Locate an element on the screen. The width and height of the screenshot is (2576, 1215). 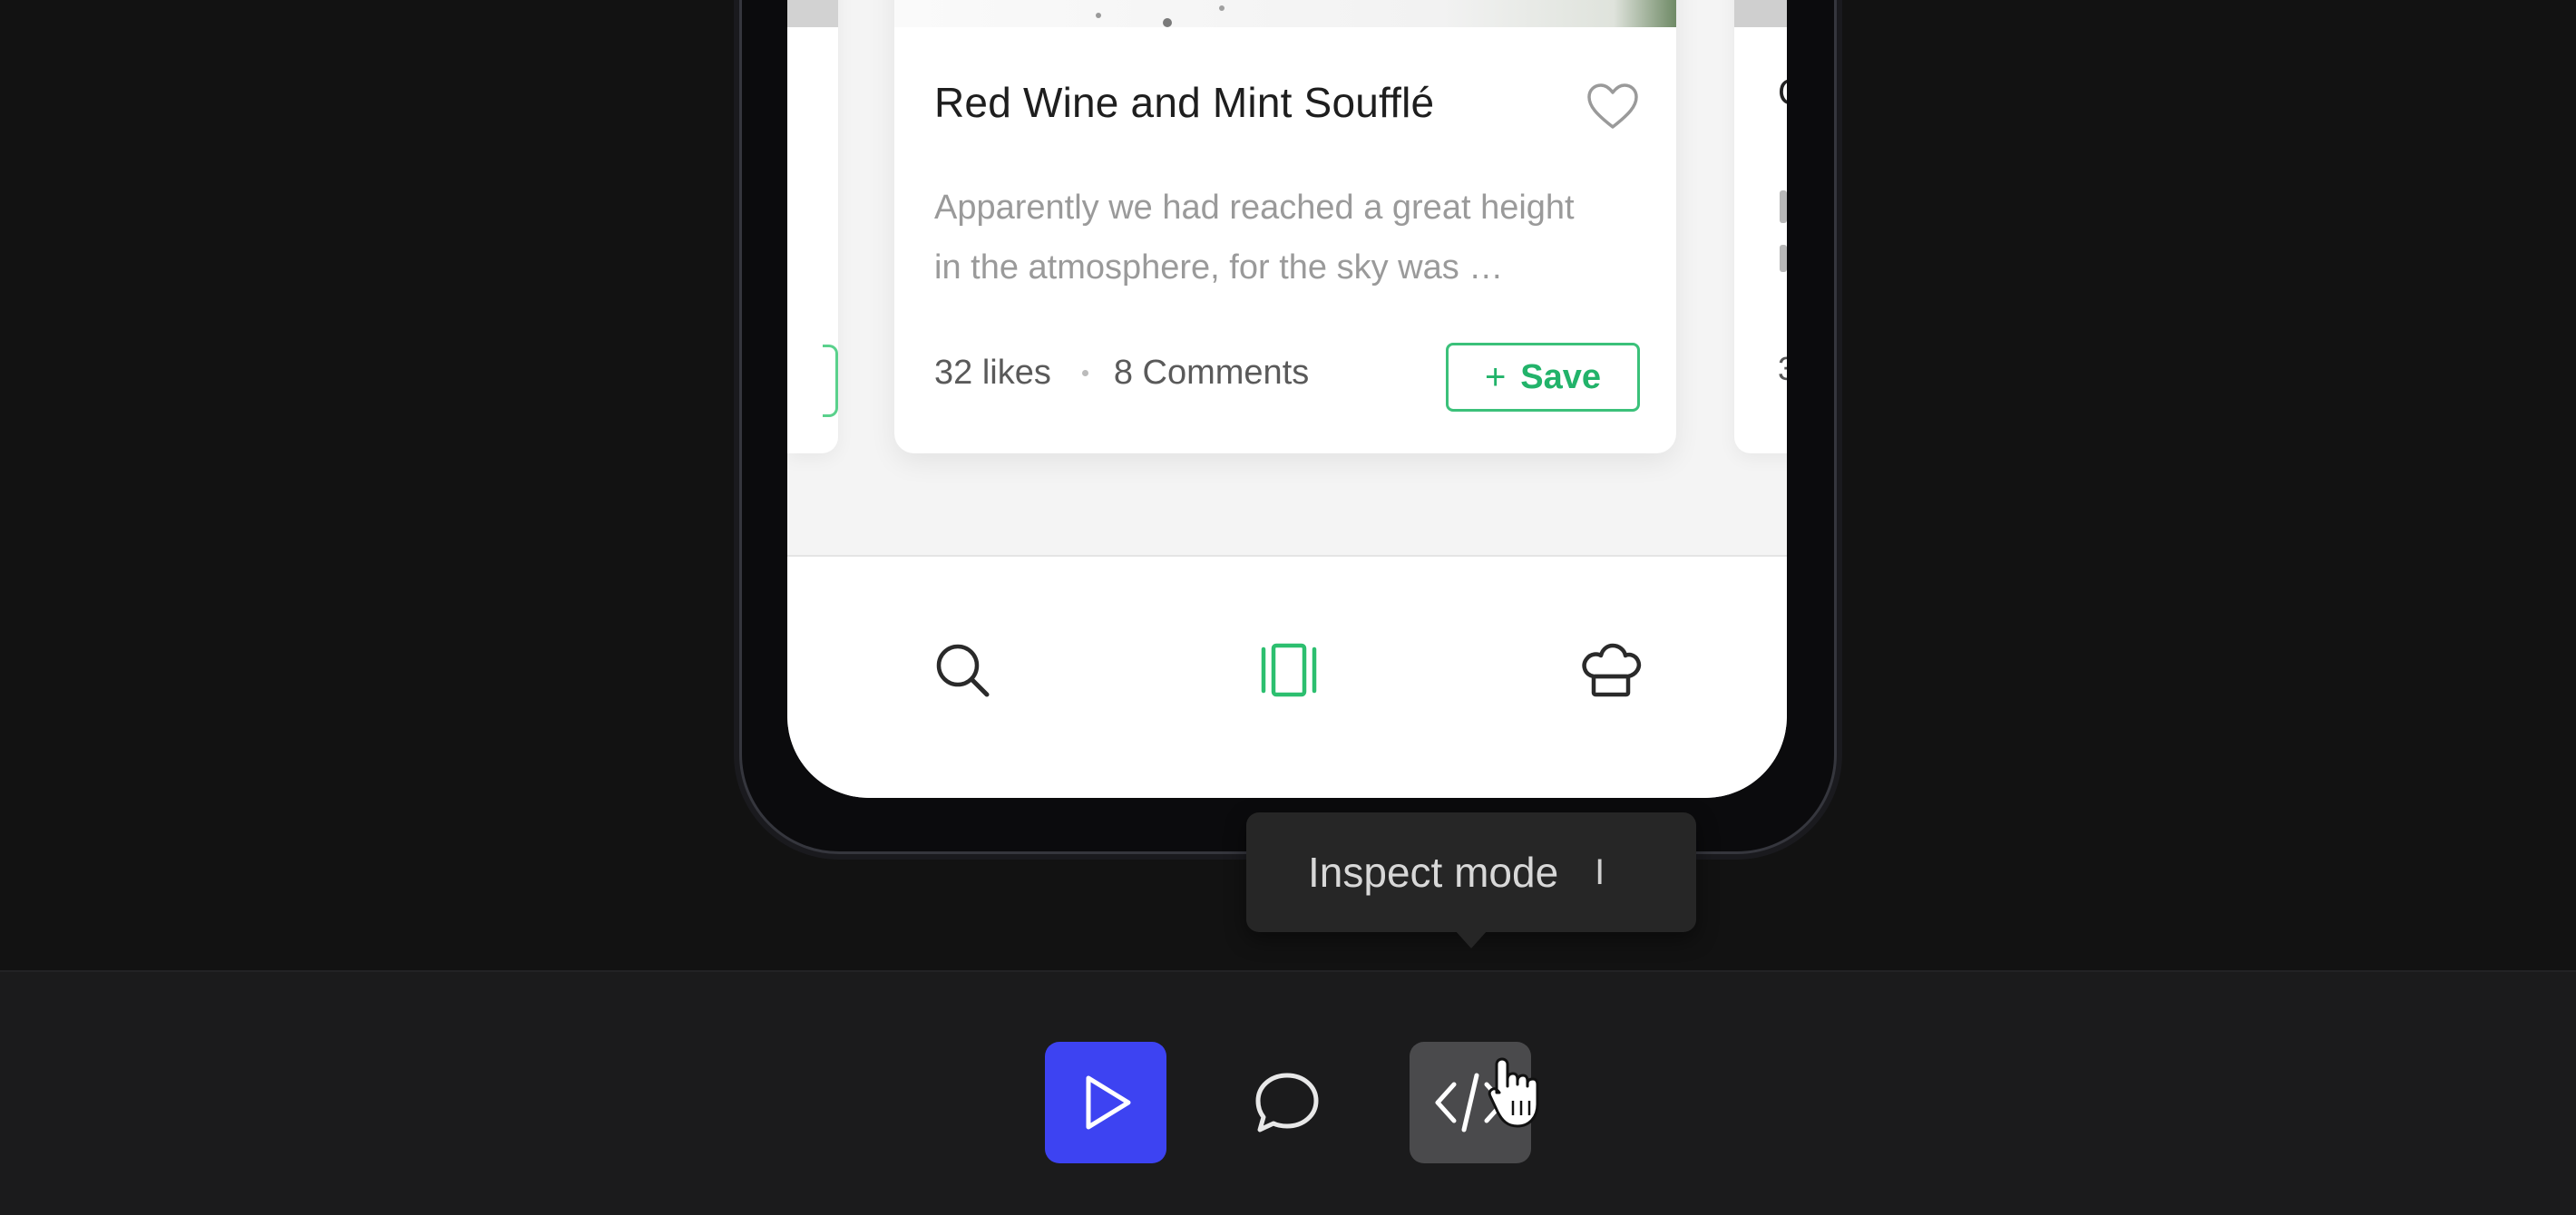
recipe-stats: 32 likes 8 Comments is located at coordinates (1121, 374).